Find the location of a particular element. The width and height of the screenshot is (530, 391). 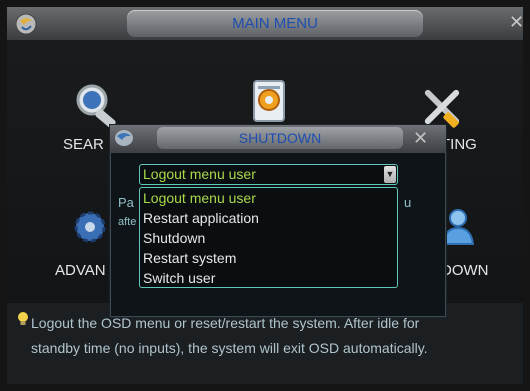

main-menu-close-icon: ✕ is located at coordinates (516, 22).